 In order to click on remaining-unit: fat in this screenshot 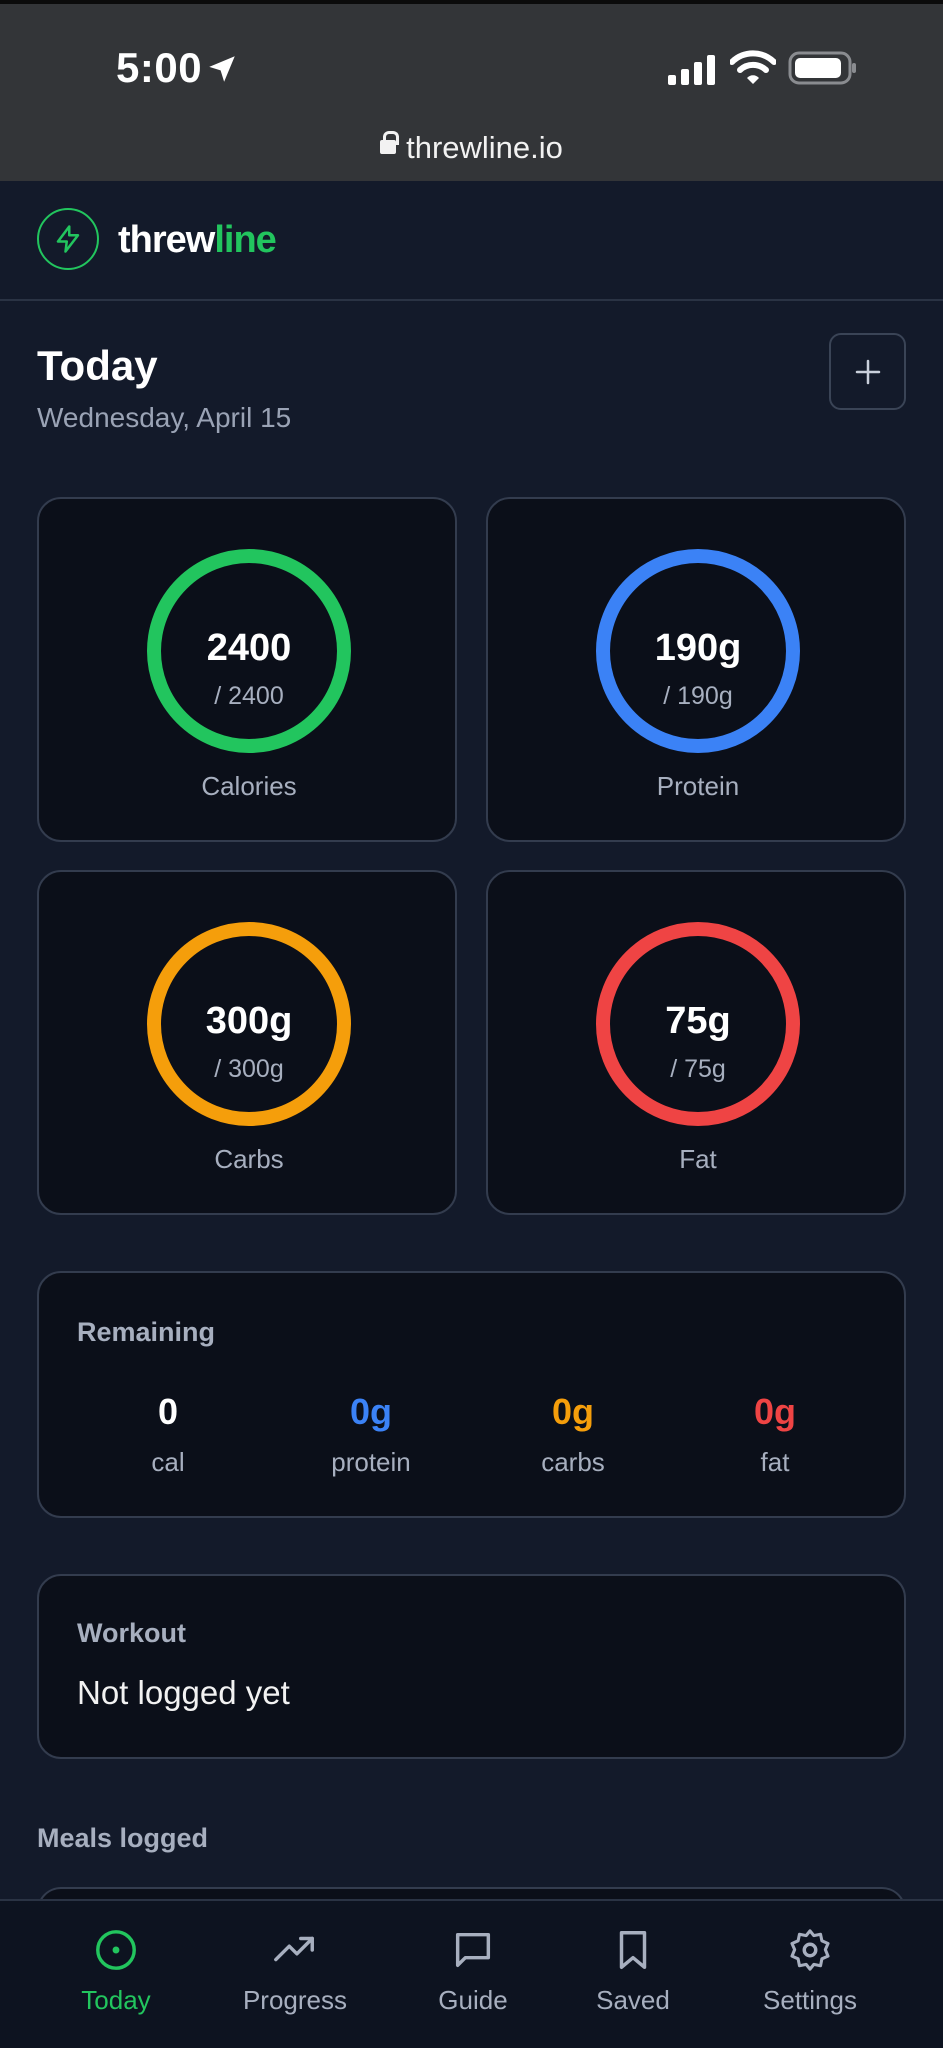, I will do `click(775, 1462)`.